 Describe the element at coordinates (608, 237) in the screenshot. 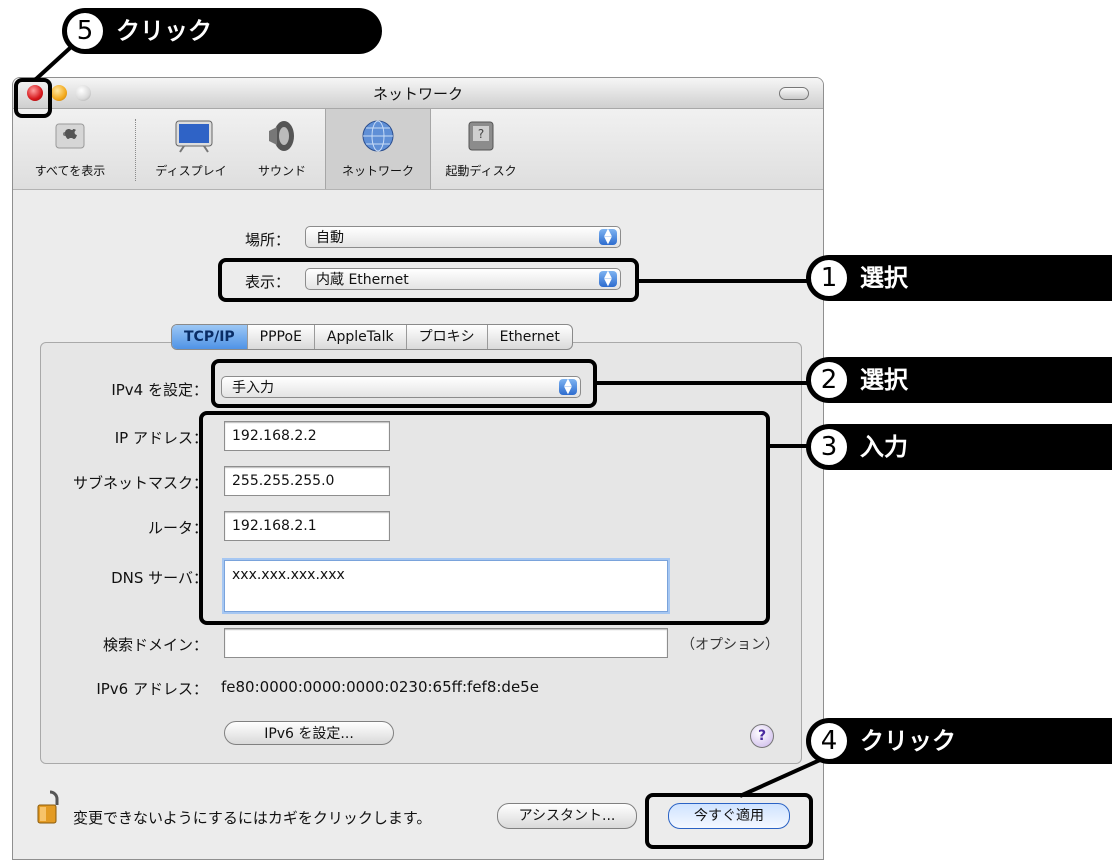

I see `popup-arrows-icon: ▲ ▼` at that location.